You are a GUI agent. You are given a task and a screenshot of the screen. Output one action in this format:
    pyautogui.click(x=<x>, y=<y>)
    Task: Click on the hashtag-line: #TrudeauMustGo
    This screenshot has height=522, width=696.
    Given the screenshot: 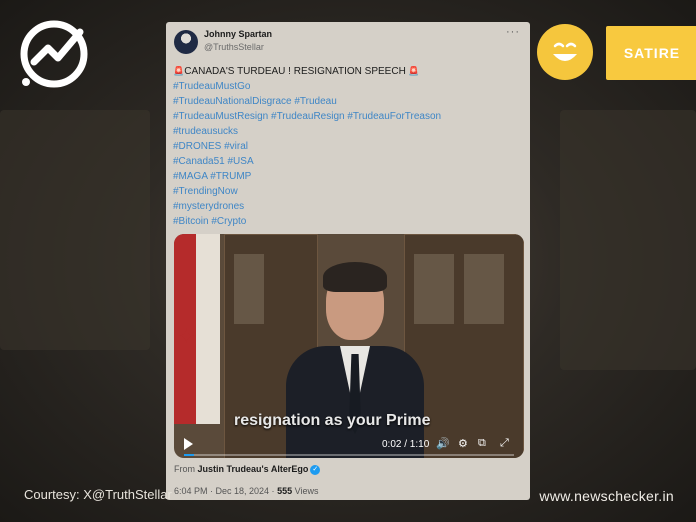 What is the action you would take?
    pyautogui.click(x=348, y=86)
    